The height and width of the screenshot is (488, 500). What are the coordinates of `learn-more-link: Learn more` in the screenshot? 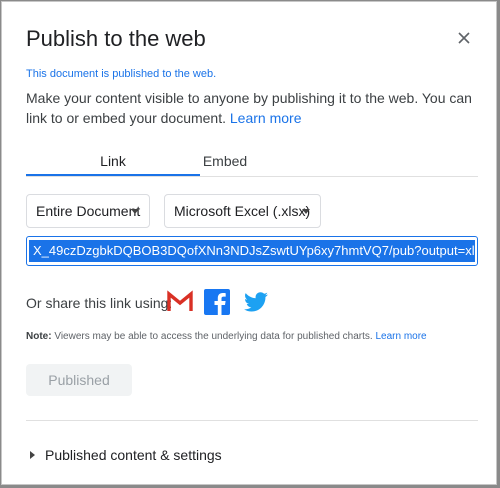 It's located at (266, 118).